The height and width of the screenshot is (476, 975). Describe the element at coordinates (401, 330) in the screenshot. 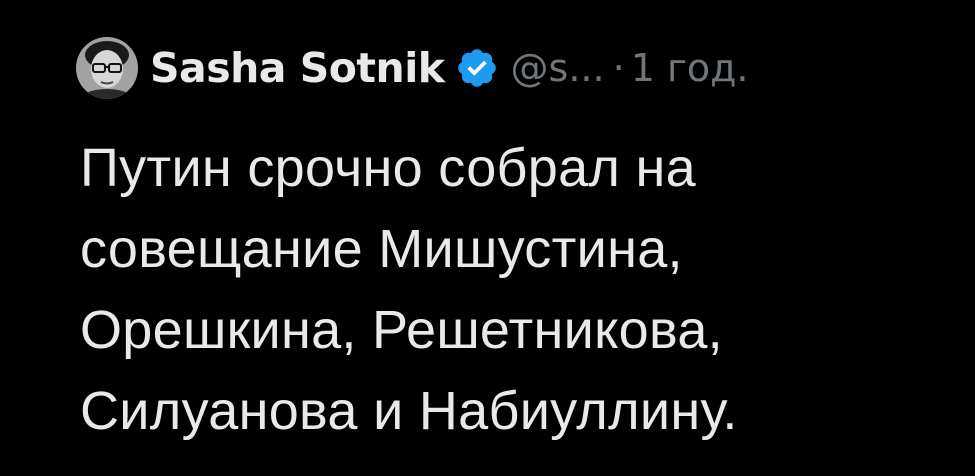

I see `tweet-text-line: Орешкина, Решетникова,` at that location.